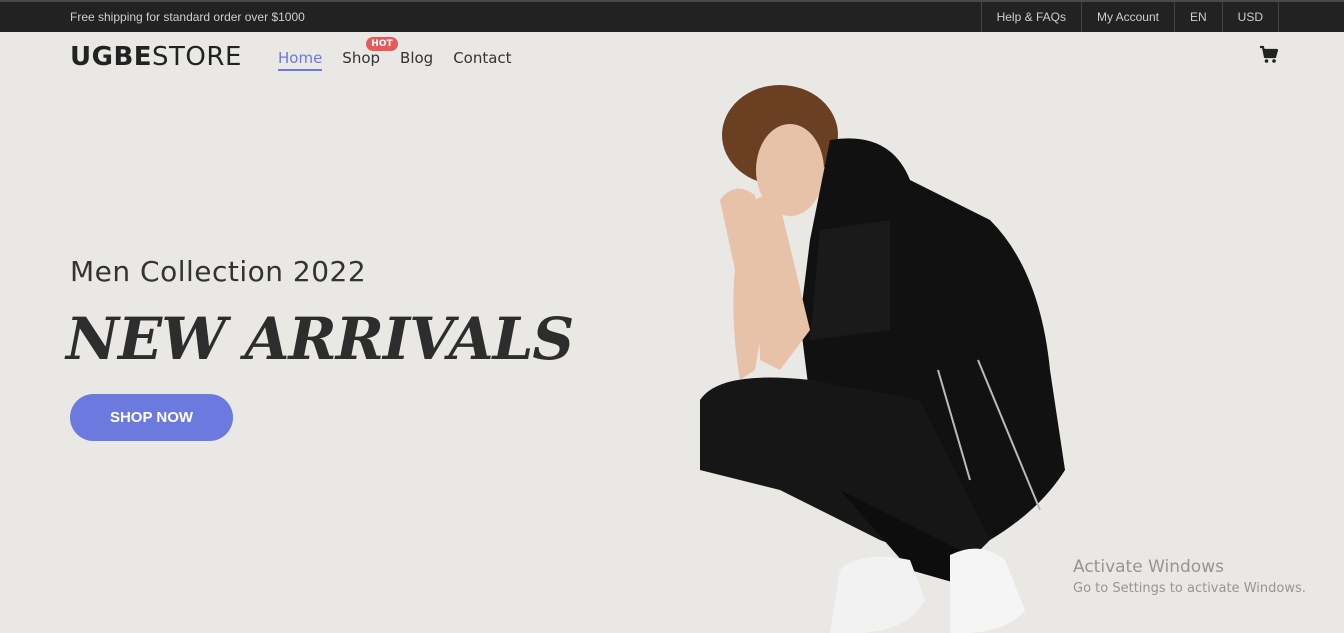 The height and width of the screenshot is (633, 1344). I want to click on language-selector: EN, so click(1197, 17).